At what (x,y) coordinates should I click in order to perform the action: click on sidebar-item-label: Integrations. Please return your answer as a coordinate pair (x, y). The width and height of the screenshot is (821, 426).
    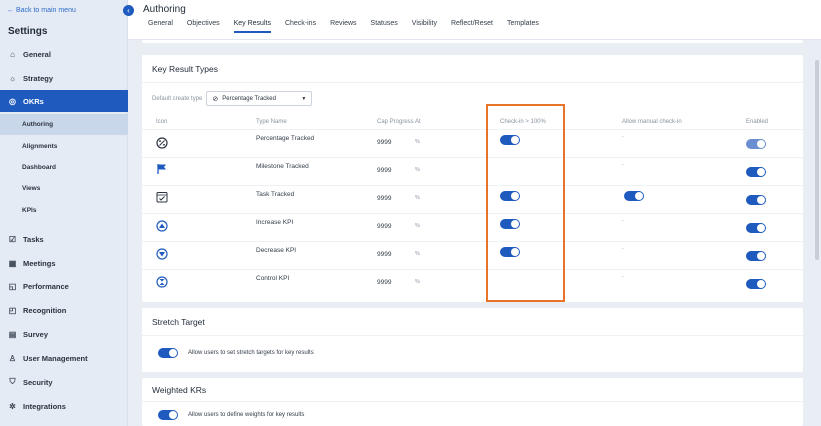
    Looking at the image, I should click on (44, 406).